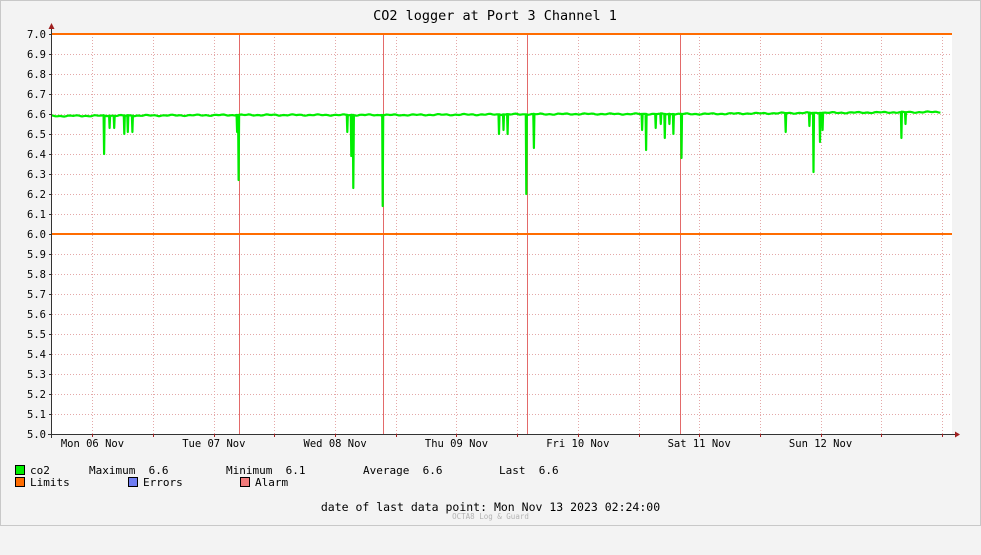 The image size is (981, 555). Describe the element at coordinates (36, 75) in the screenshot. I see `y-tick-label: 6.8` at that location.